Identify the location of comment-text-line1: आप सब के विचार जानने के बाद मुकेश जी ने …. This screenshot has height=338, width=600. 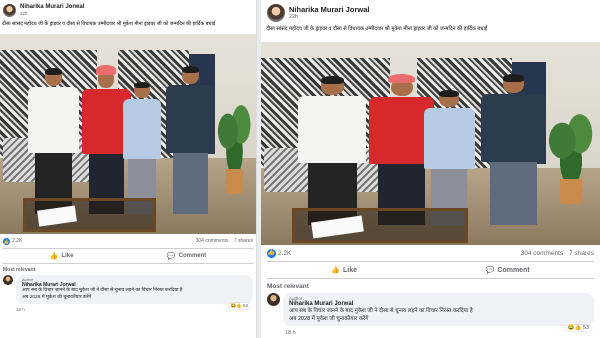
(381, 311).